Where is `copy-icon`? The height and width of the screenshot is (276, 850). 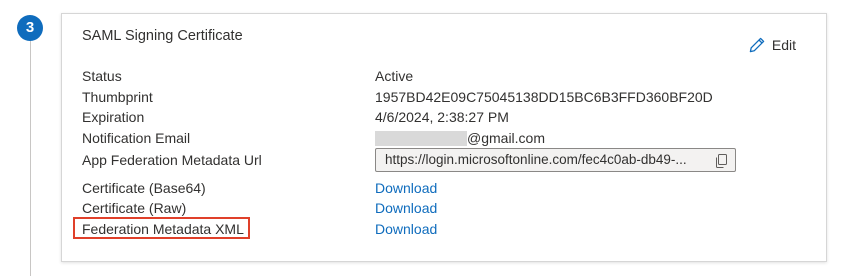 copy-icon is located at coordinates (721, 164).